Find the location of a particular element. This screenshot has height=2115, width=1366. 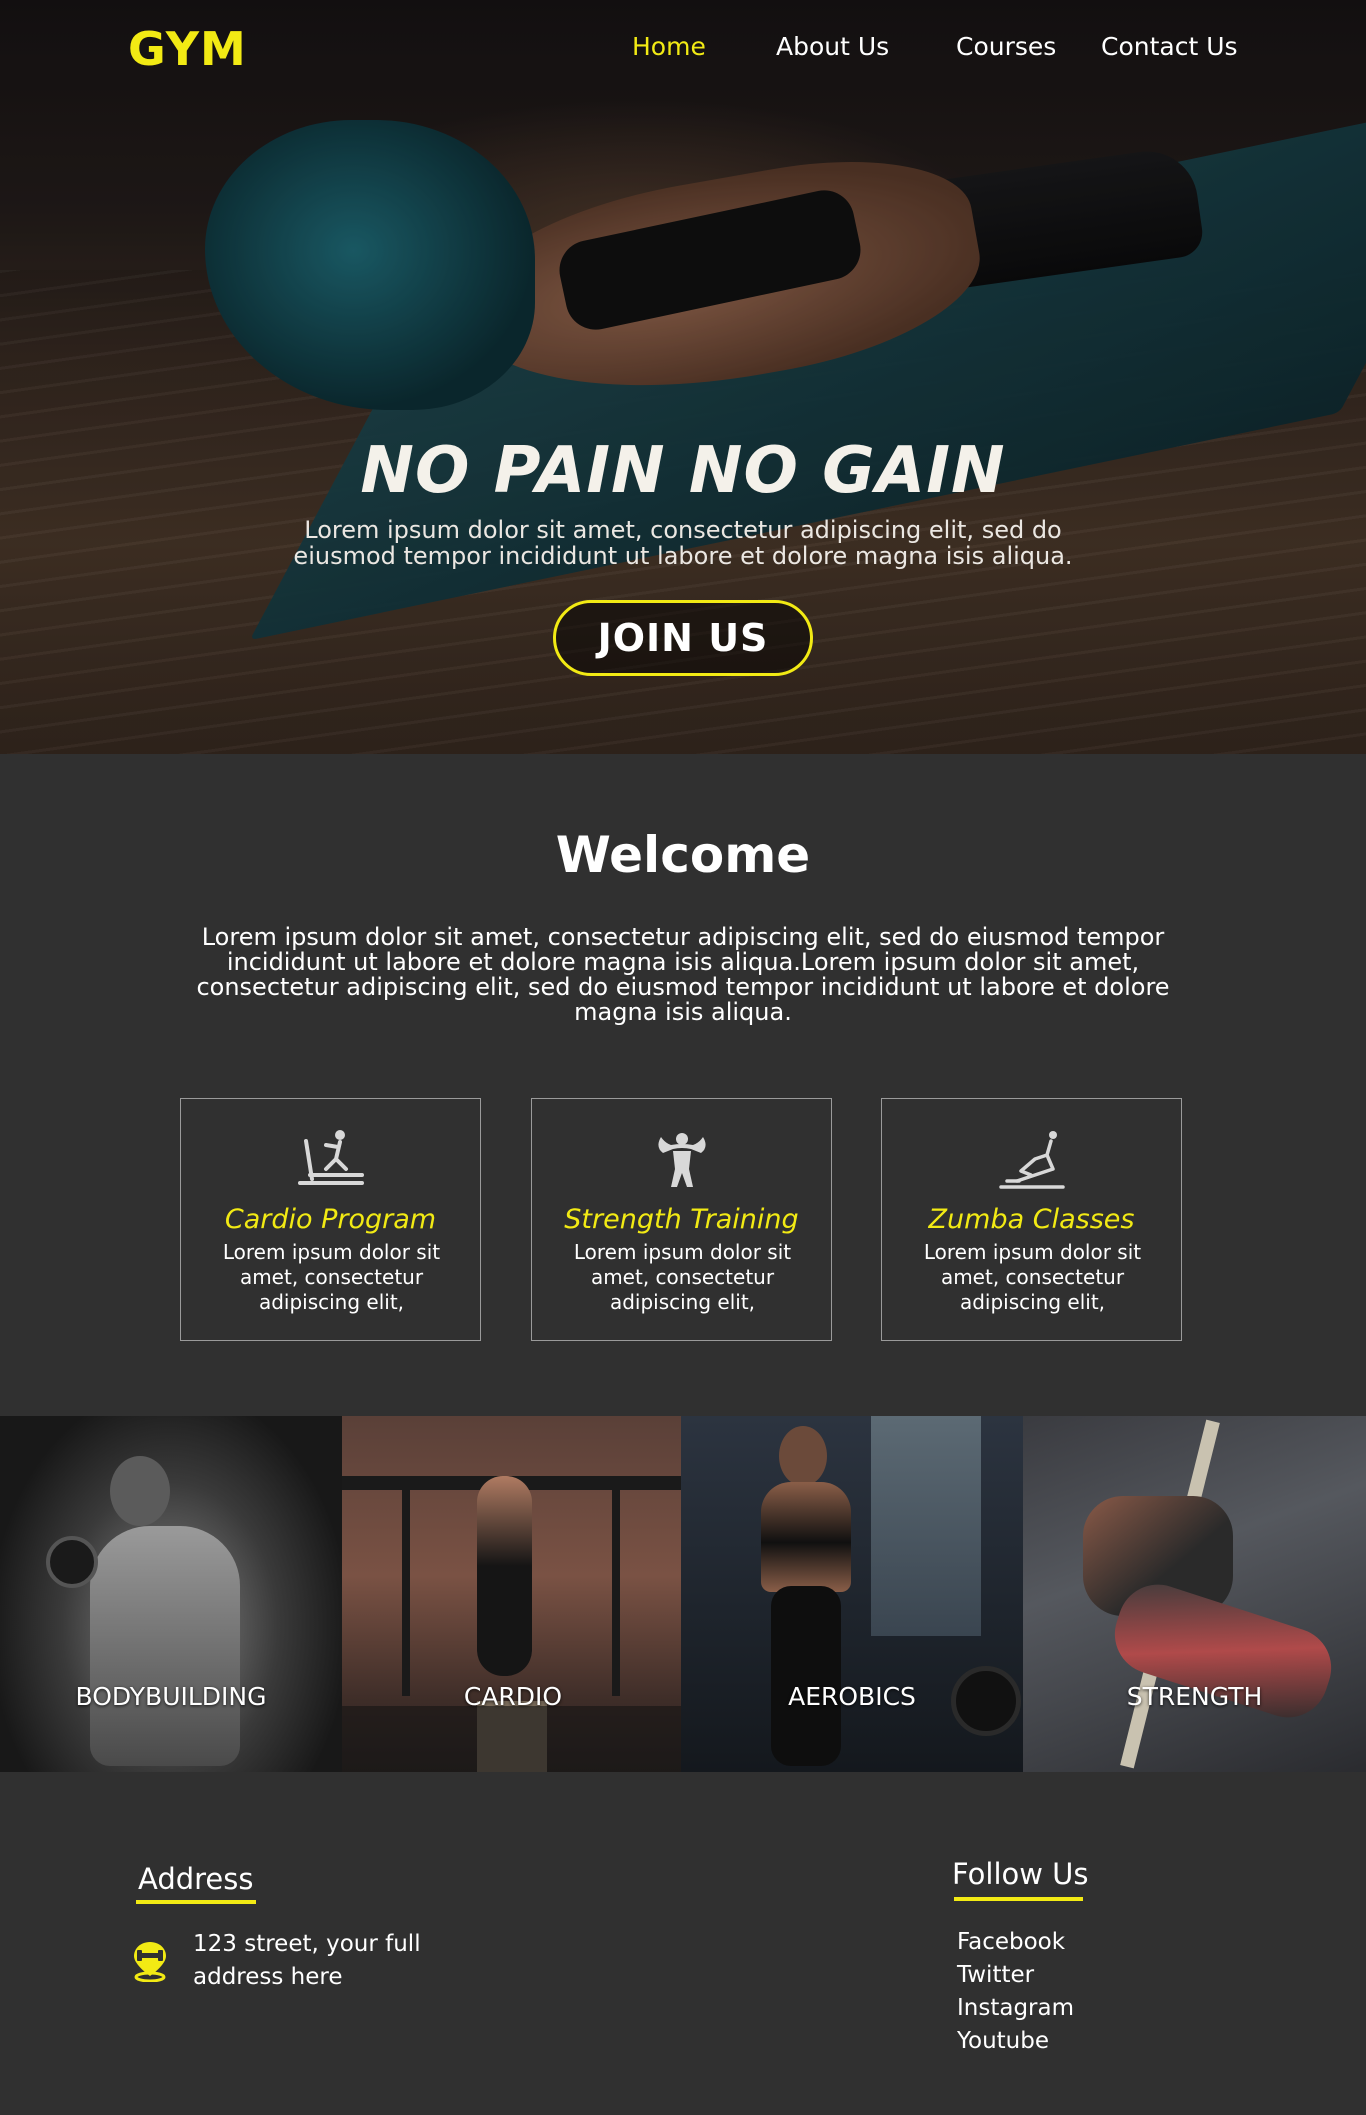

gallery-tile-strength: STRENGTH is located at coordinates (1194, 1594).